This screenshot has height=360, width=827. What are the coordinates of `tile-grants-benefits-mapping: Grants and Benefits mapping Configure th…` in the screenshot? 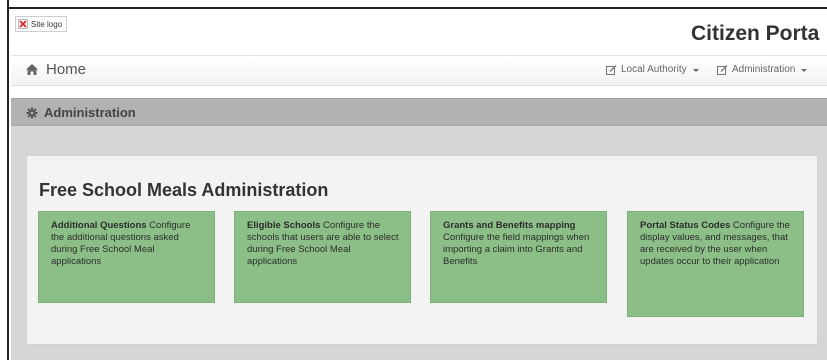 It's located at (518, 257).